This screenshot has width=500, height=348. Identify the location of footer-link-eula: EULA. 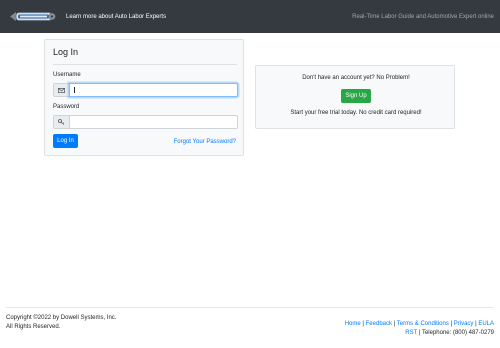
(486, 324).